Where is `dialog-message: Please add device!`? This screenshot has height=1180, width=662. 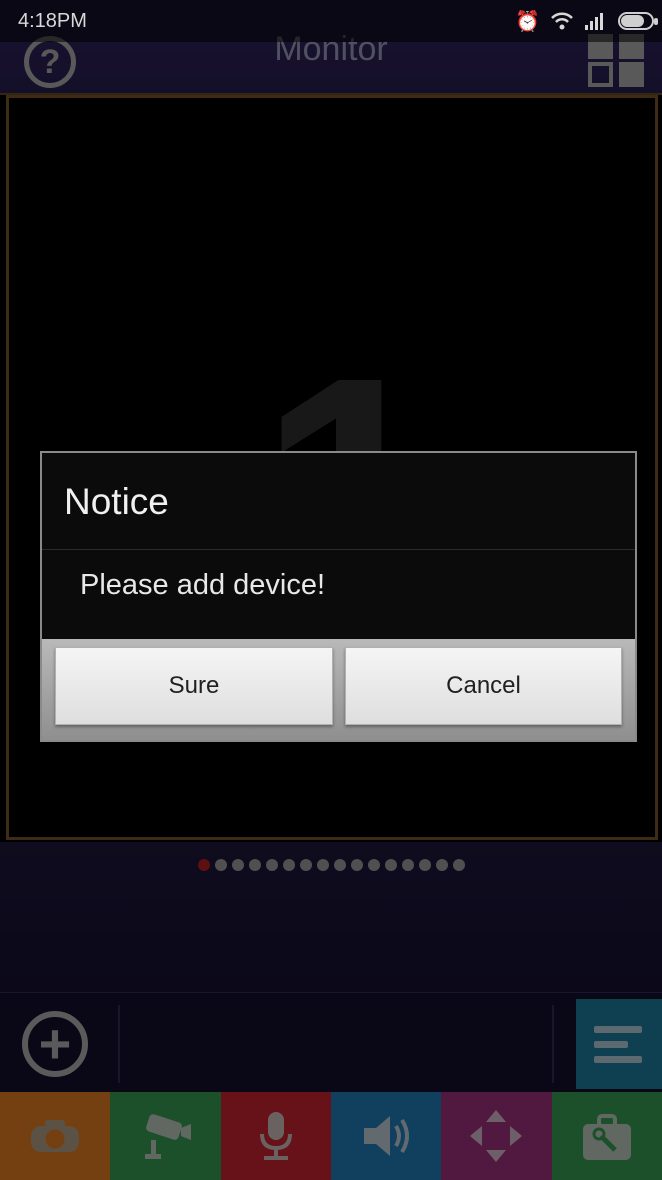
dialog-message: Please add device! is located at coordinates (203, 585).